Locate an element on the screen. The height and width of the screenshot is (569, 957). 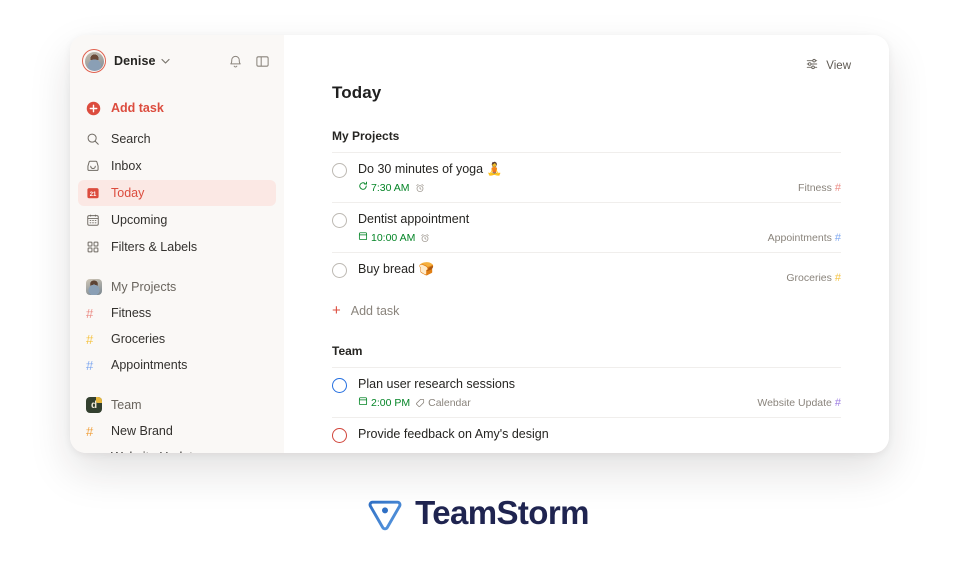
section-label: My Projects is located at coordinates (144, 287).